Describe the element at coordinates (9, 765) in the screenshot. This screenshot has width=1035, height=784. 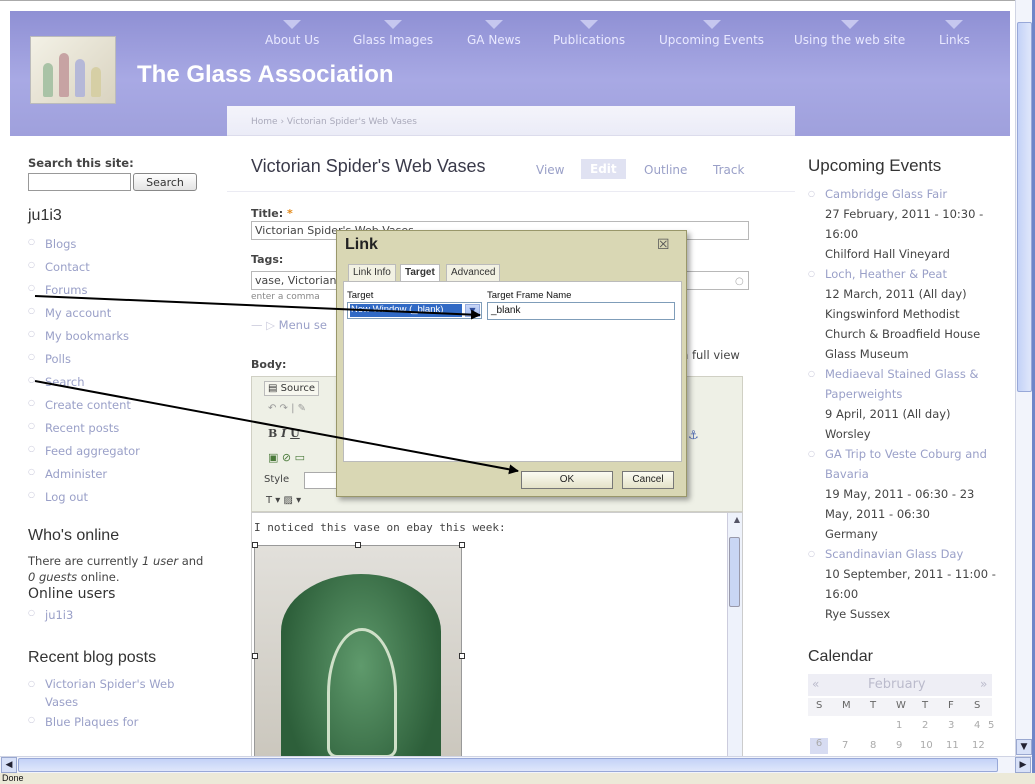
I see `scroll-left-icon: ◀` at that location.